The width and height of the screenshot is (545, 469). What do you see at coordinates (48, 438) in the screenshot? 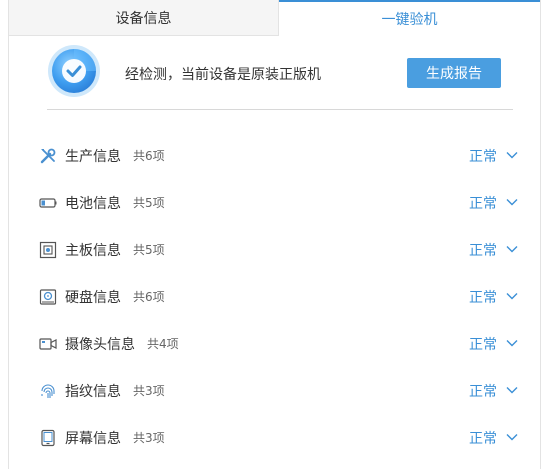
I see `screen-icon` at bounding box center [48, 438].